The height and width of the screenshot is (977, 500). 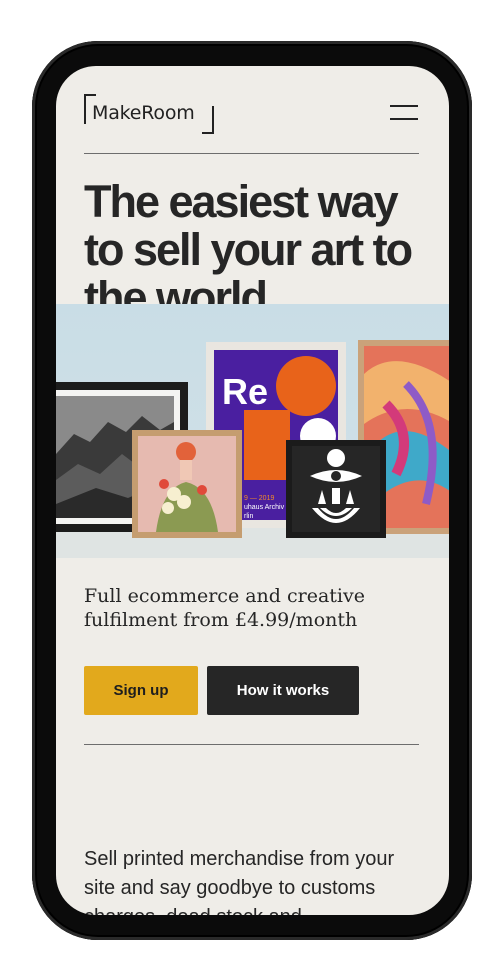 I want to click on sign-up-button: Sign up, so click(x=141, y=690).